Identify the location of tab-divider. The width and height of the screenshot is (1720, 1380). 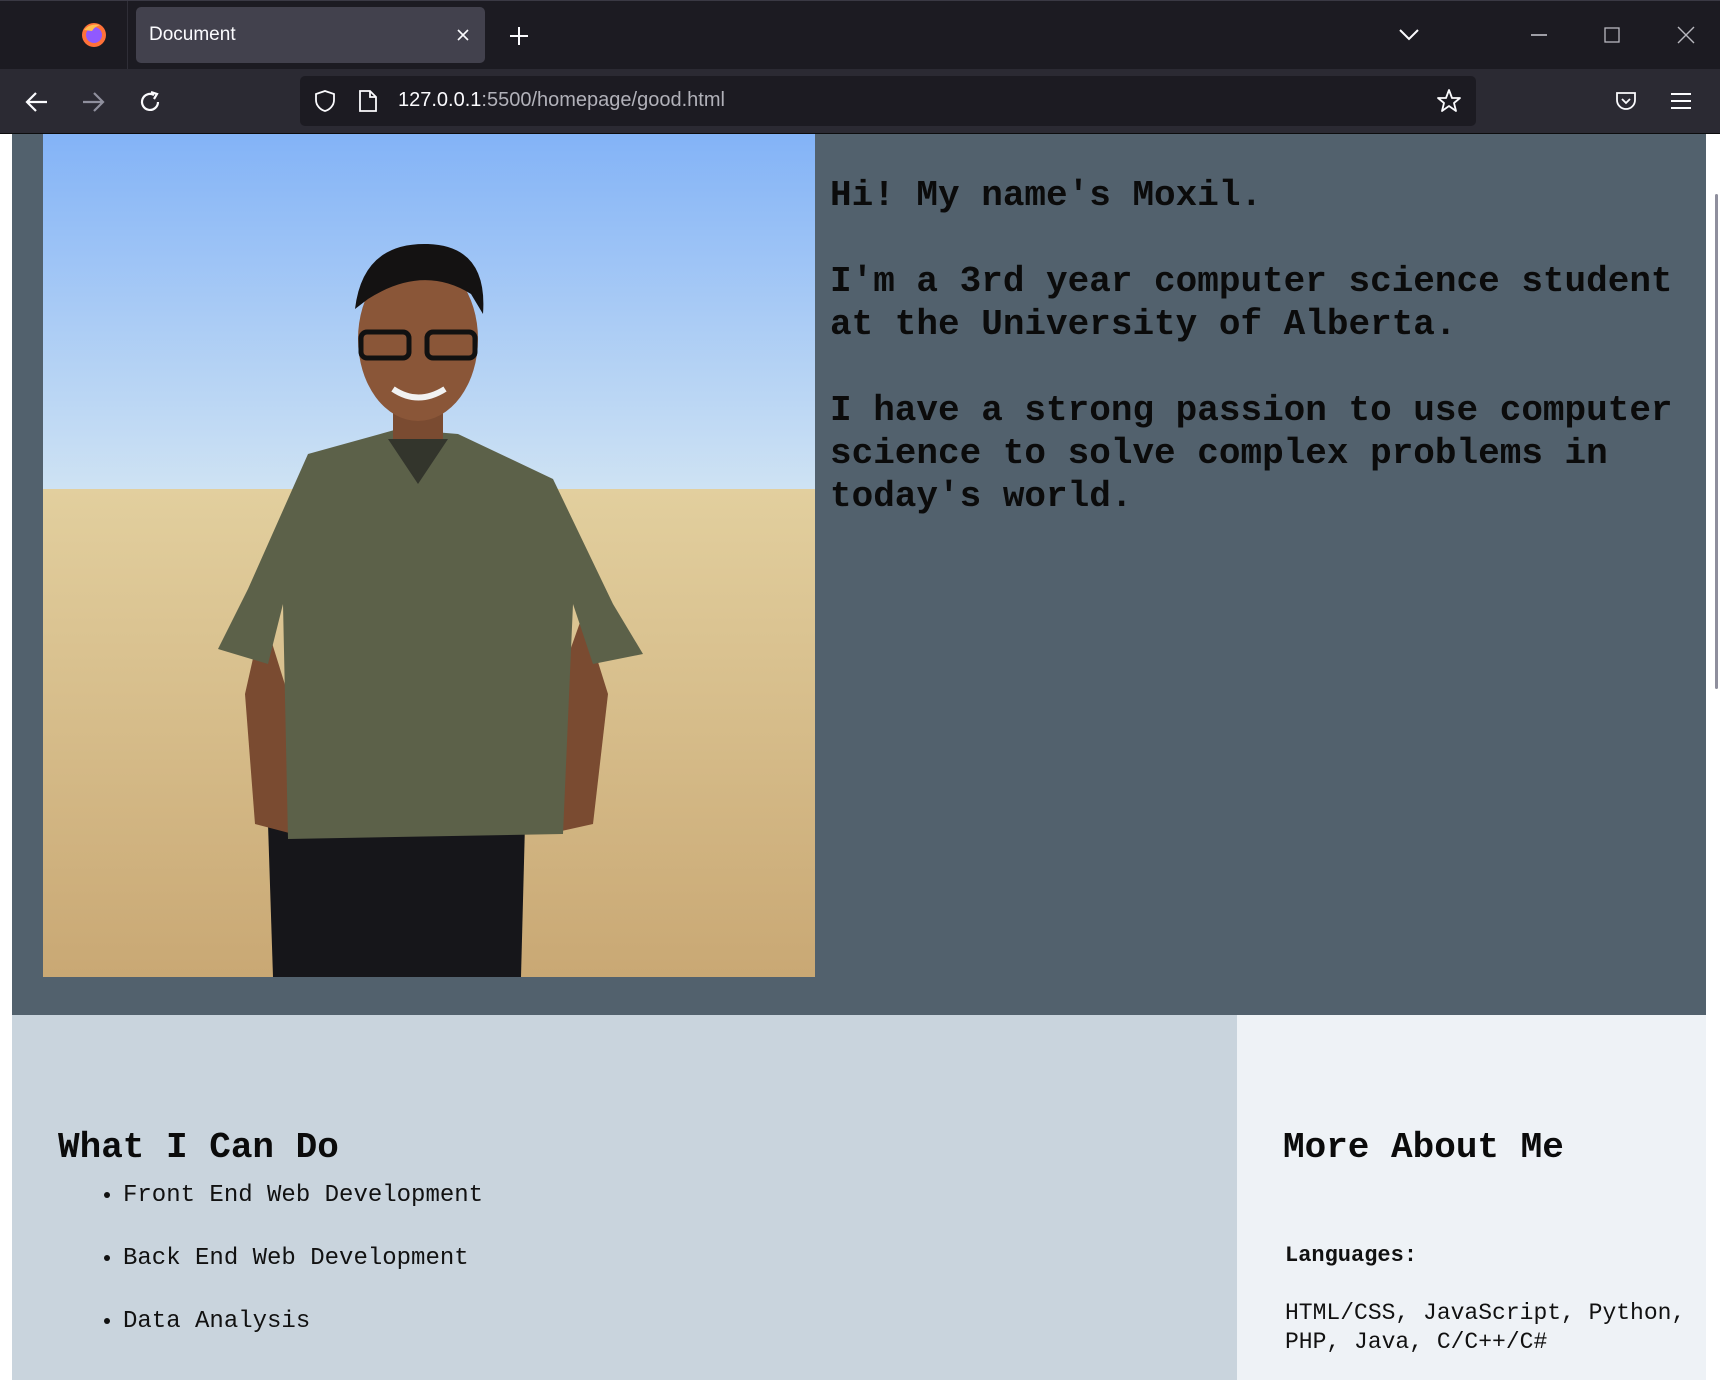
(127, 35).